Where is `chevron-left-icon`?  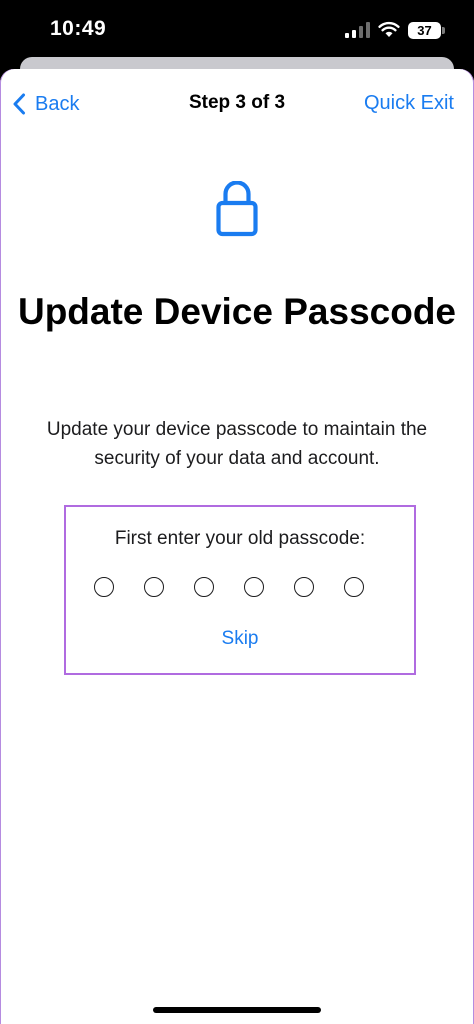 chevron-left-icon is located at coordinates (19, 104).